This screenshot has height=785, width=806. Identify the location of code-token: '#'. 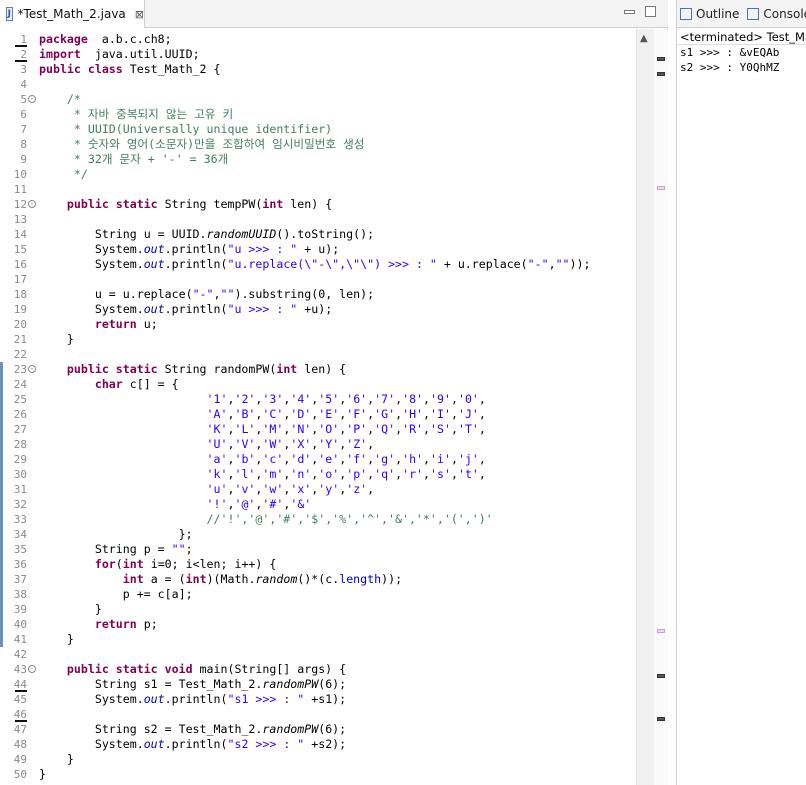
(273, 504).